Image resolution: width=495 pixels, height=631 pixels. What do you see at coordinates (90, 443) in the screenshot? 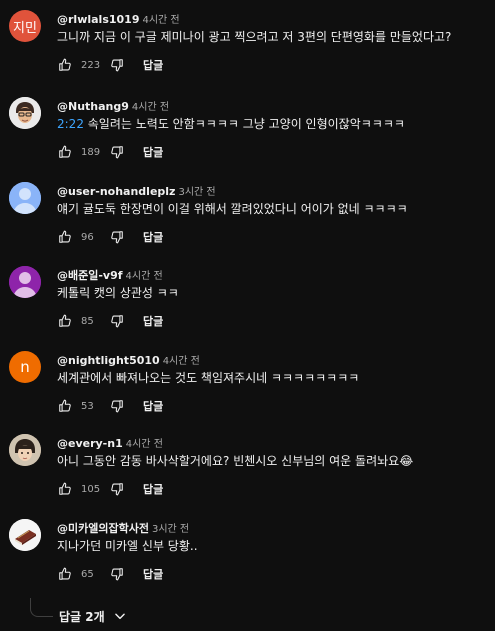
I see `comment-author: @every-n1` at bounding box center [90, 443].